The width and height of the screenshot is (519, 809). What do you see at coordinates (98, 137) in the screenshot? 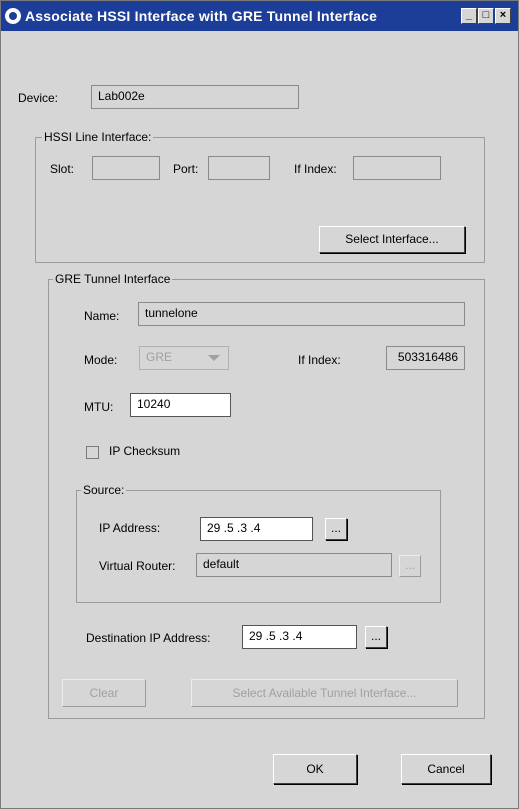
I see `hssi-group-legend: HSSI Line Interface:` at bounding box center [98, 137].